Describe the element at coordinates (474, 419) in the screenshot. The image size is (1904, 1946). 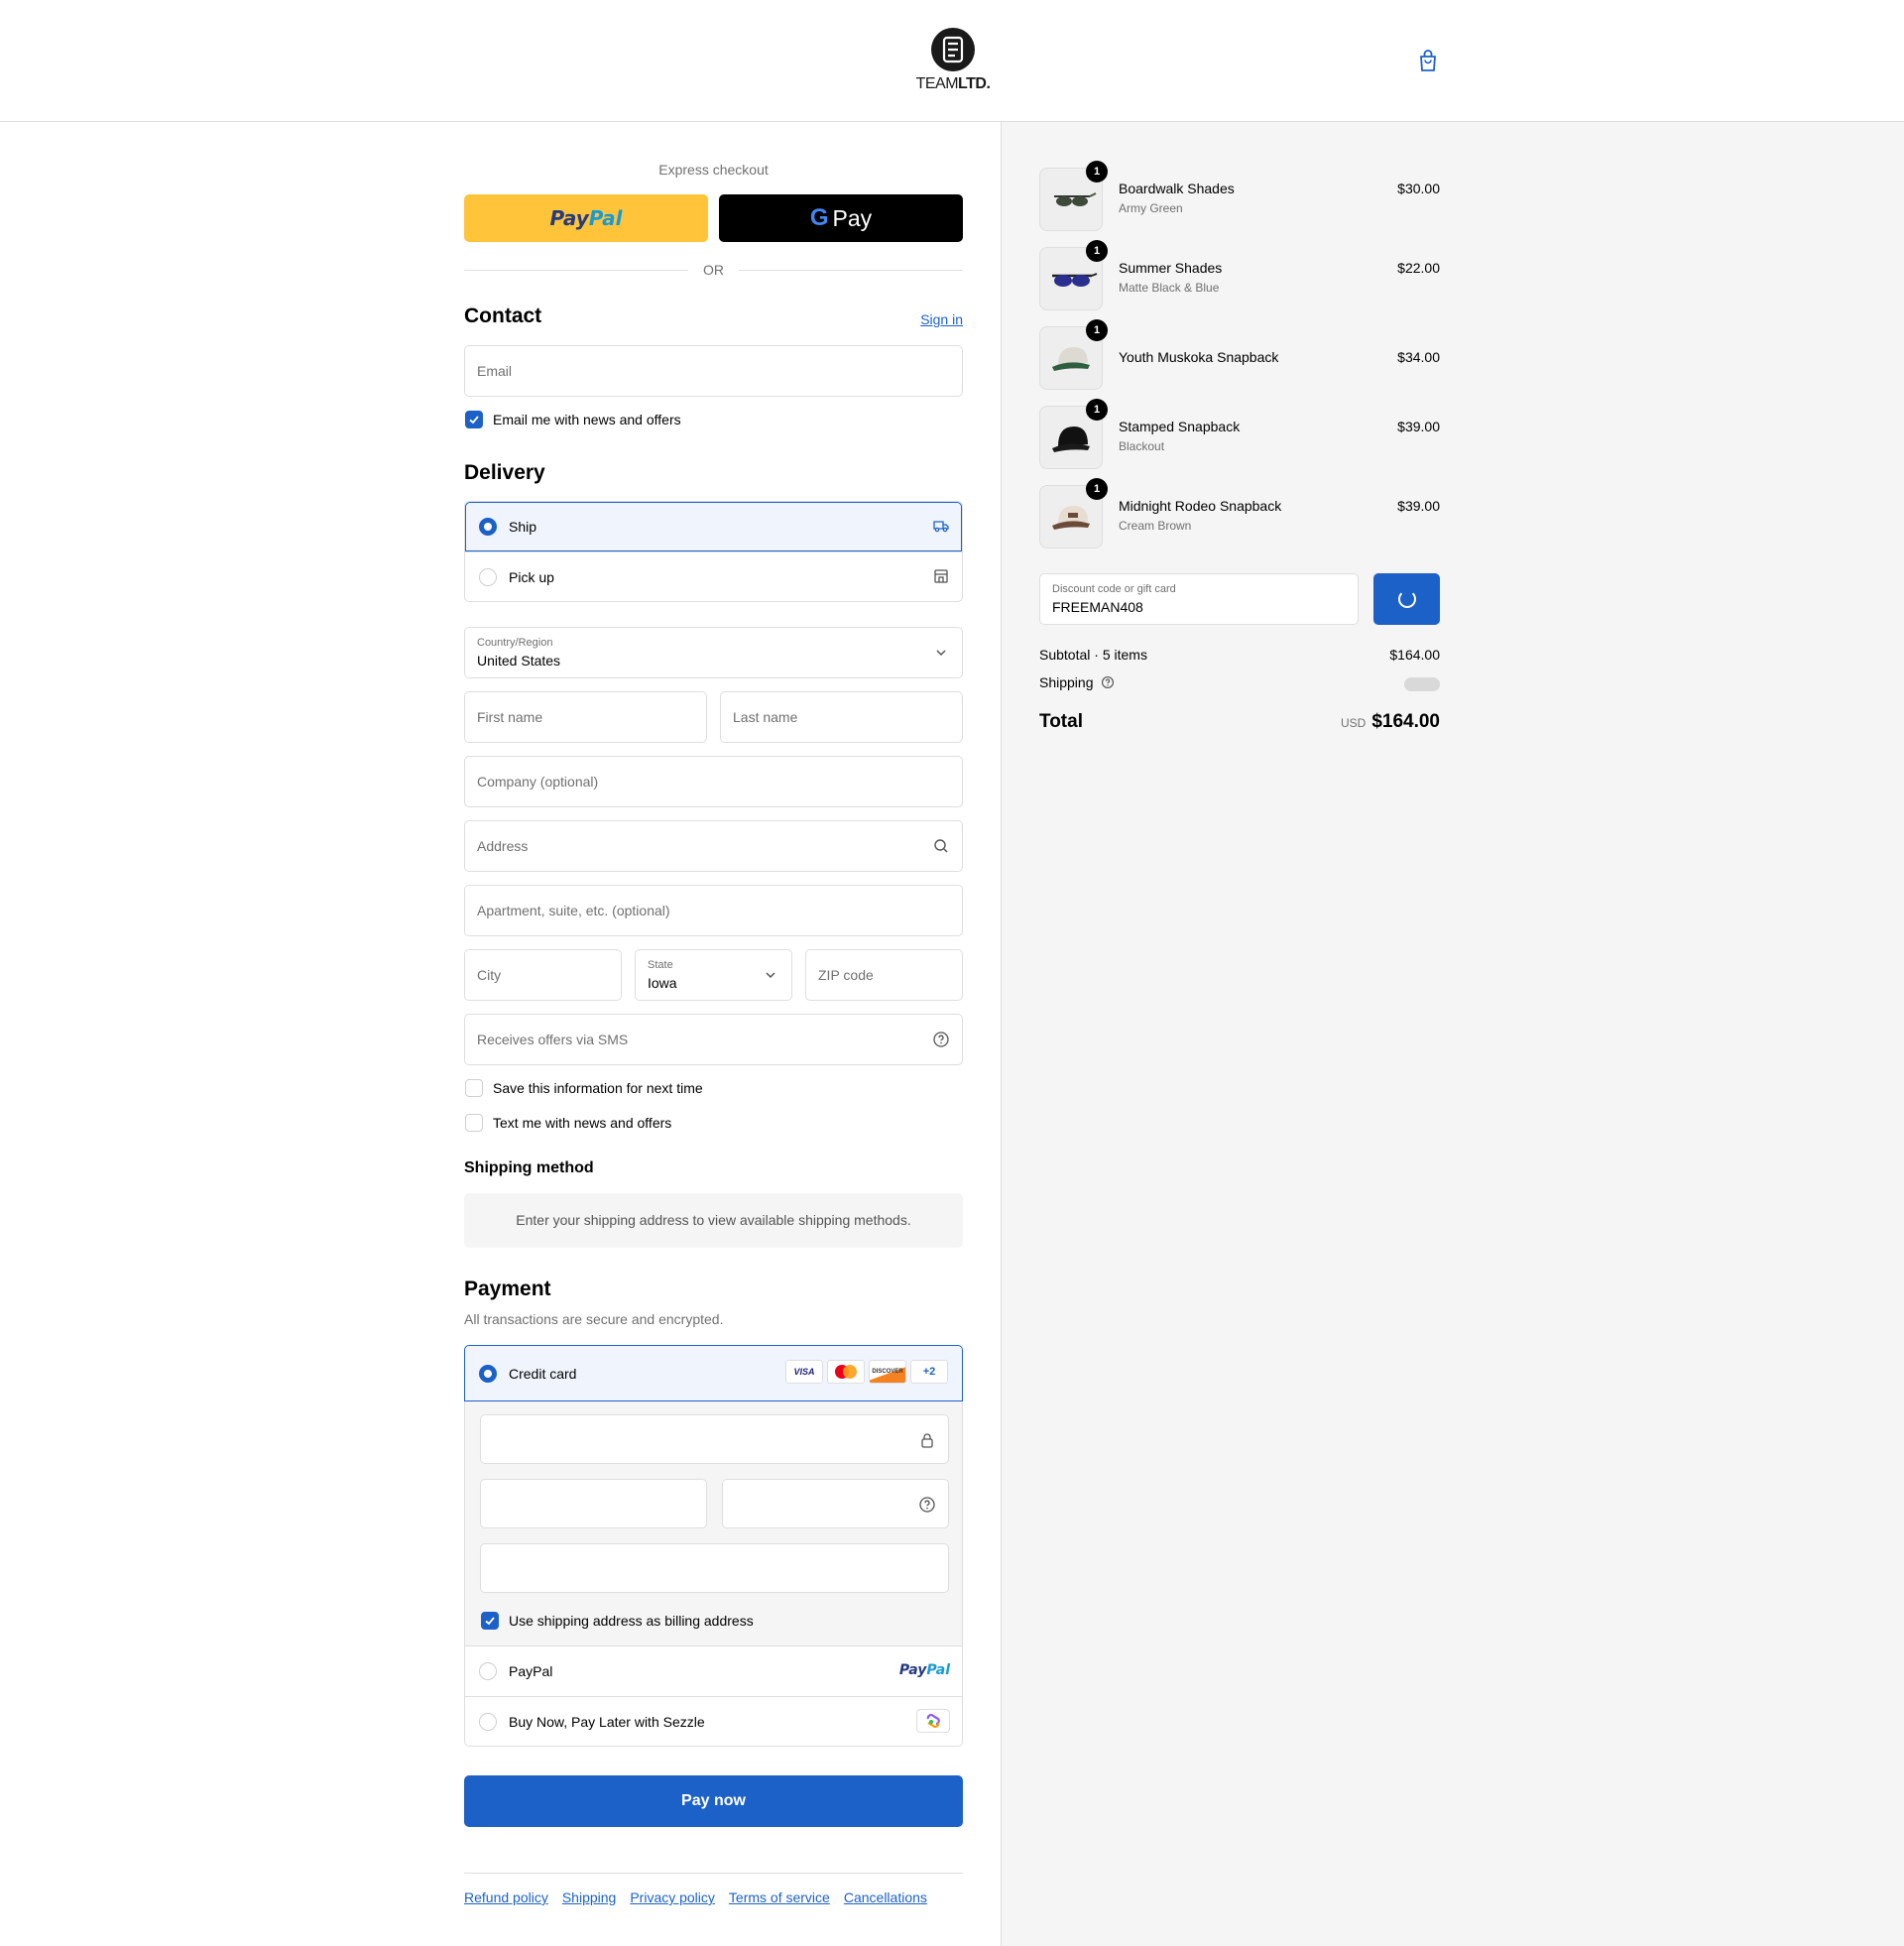
I see `checkbox-checked-icon` at that location.